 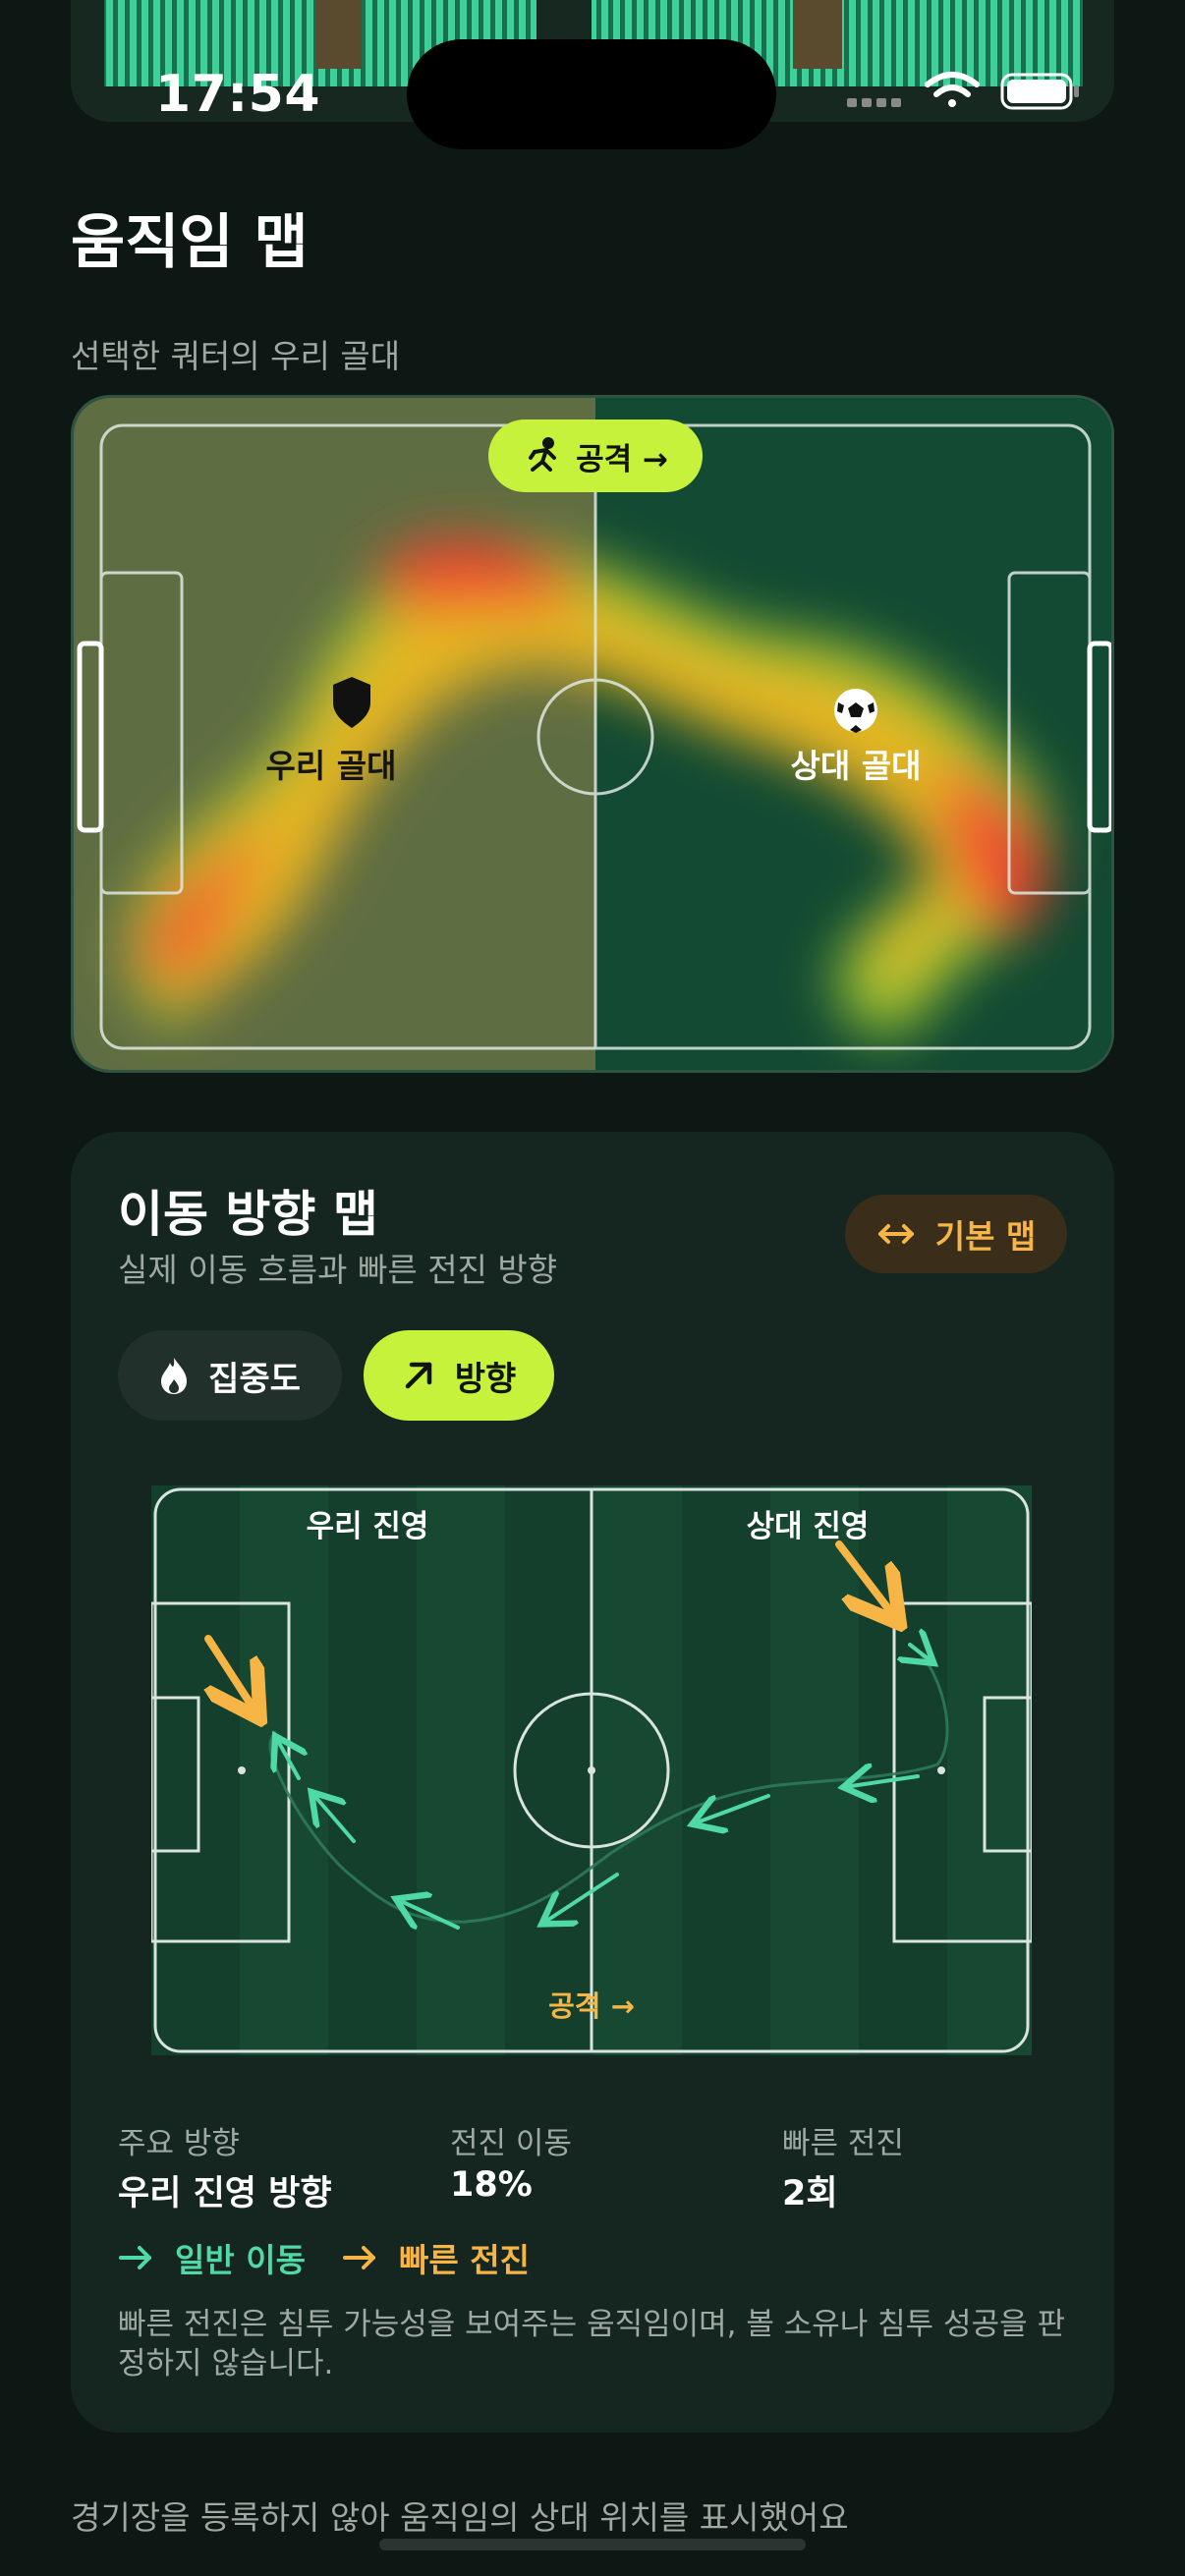 I want to click on dynamic-island, so click(x=592, y=94).